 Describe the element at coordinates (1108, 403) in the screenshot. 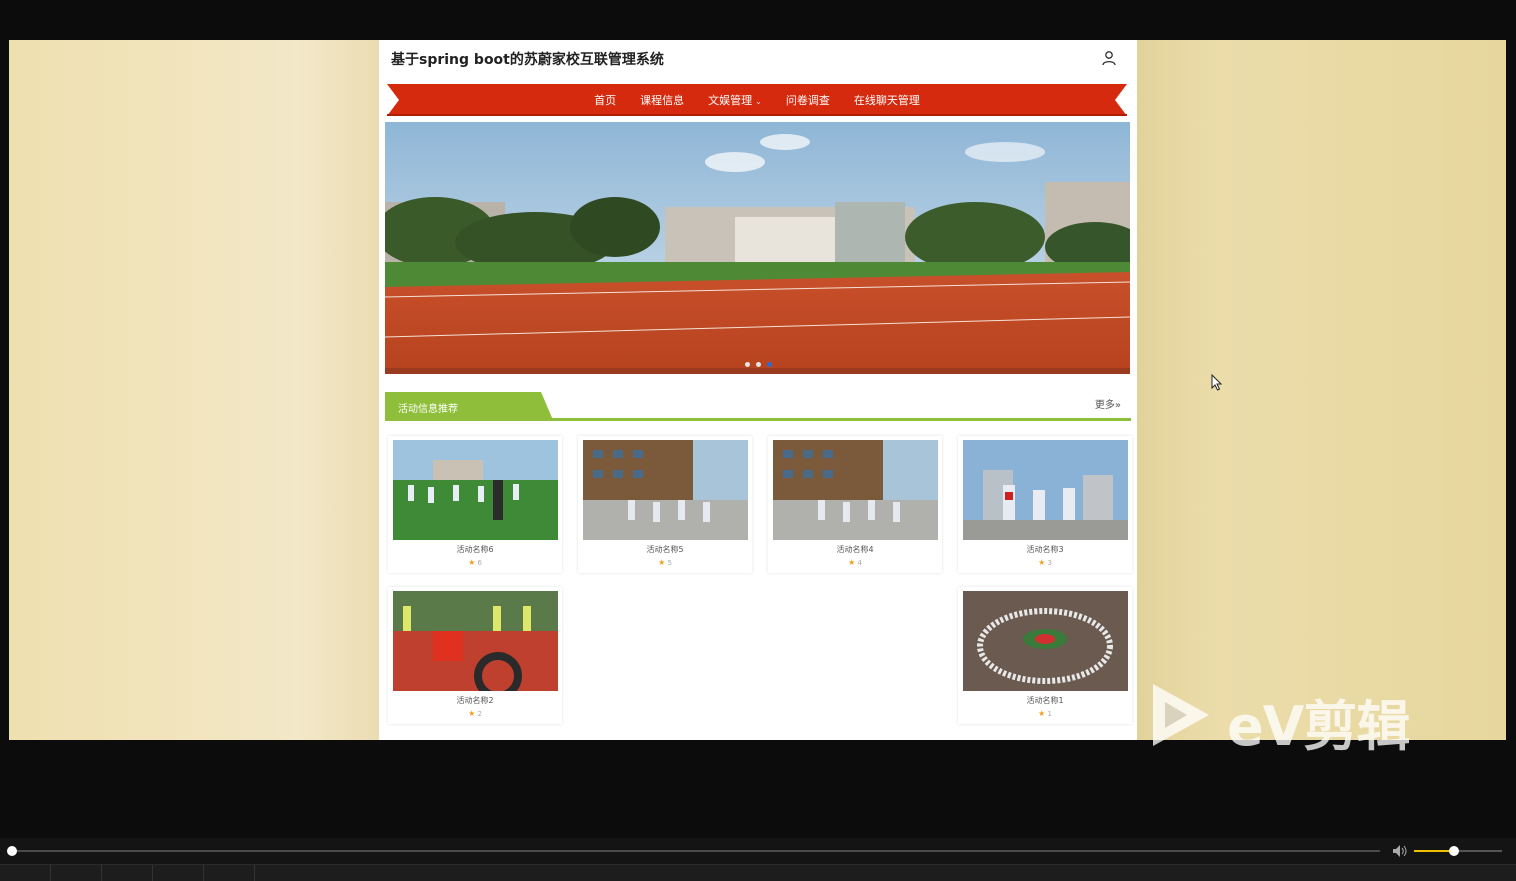

I see `more-link: 更多»` at that location.